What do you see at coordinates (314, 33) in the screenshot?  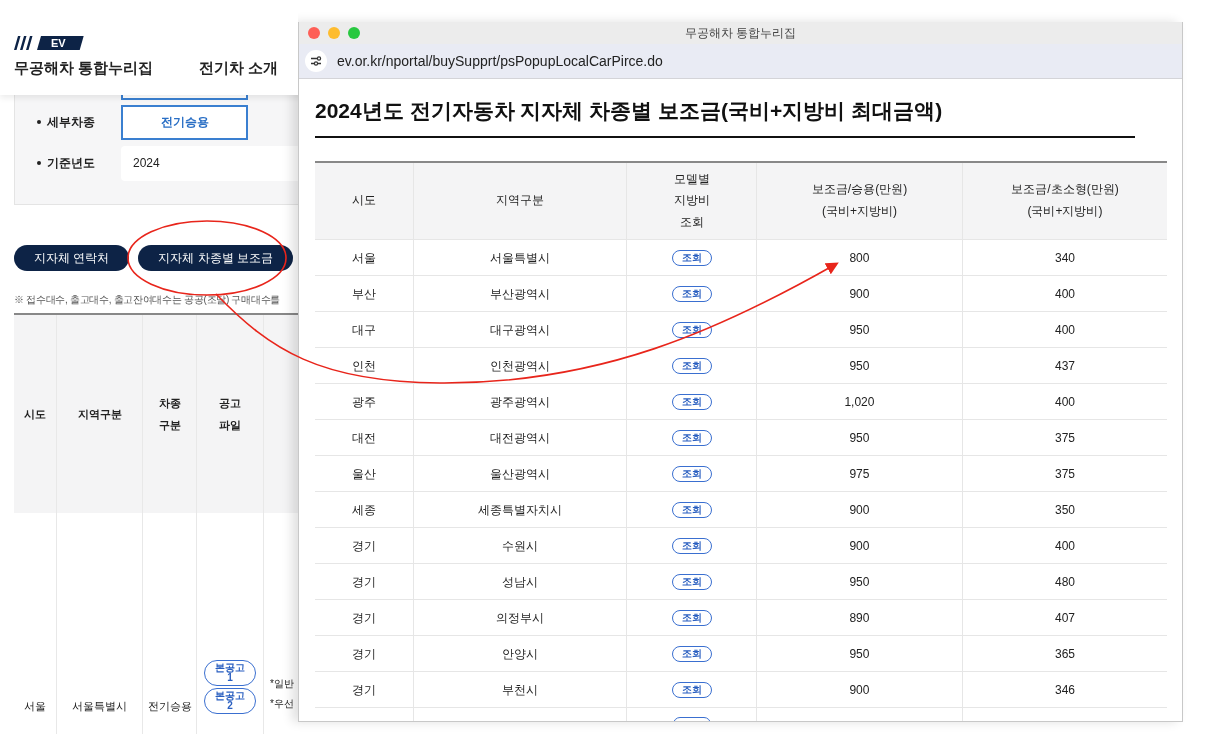 I see `close-icon` at bounding box center [314, 33].